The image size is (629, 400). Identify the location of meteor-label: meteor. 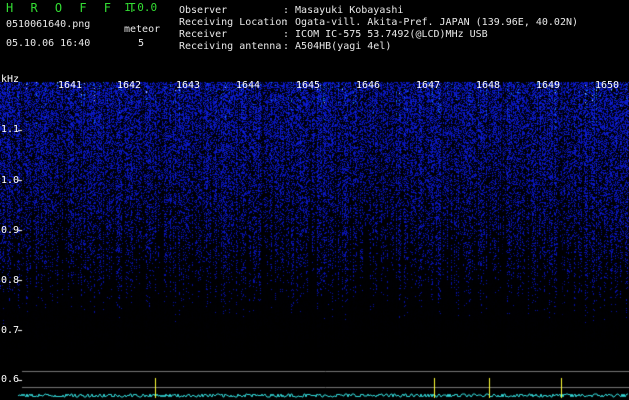
(142, 29).